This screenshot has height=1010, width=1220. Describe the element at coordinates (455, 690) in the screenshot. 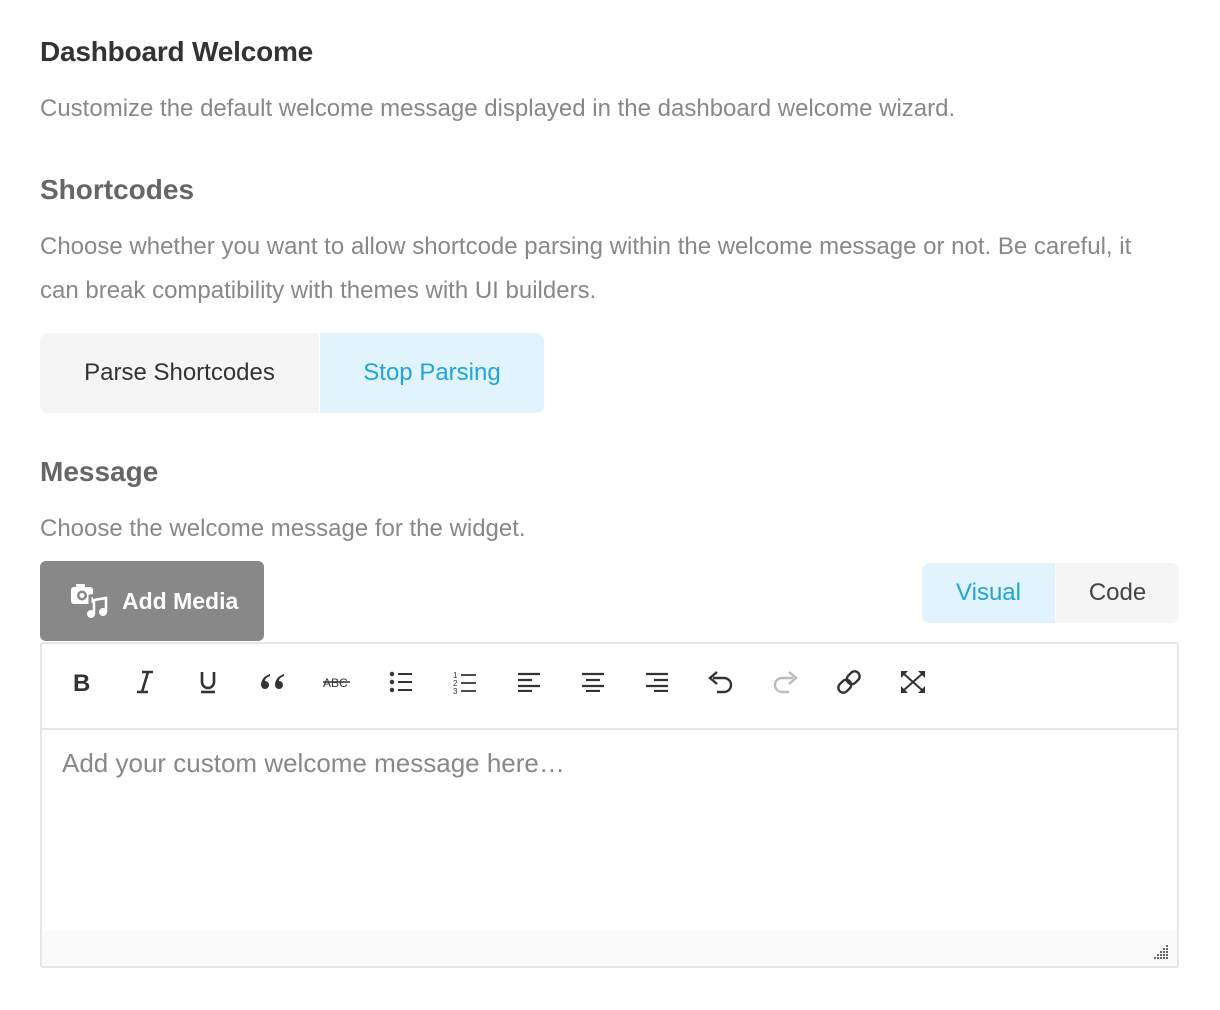

I see `svg-text: 3` at that location.